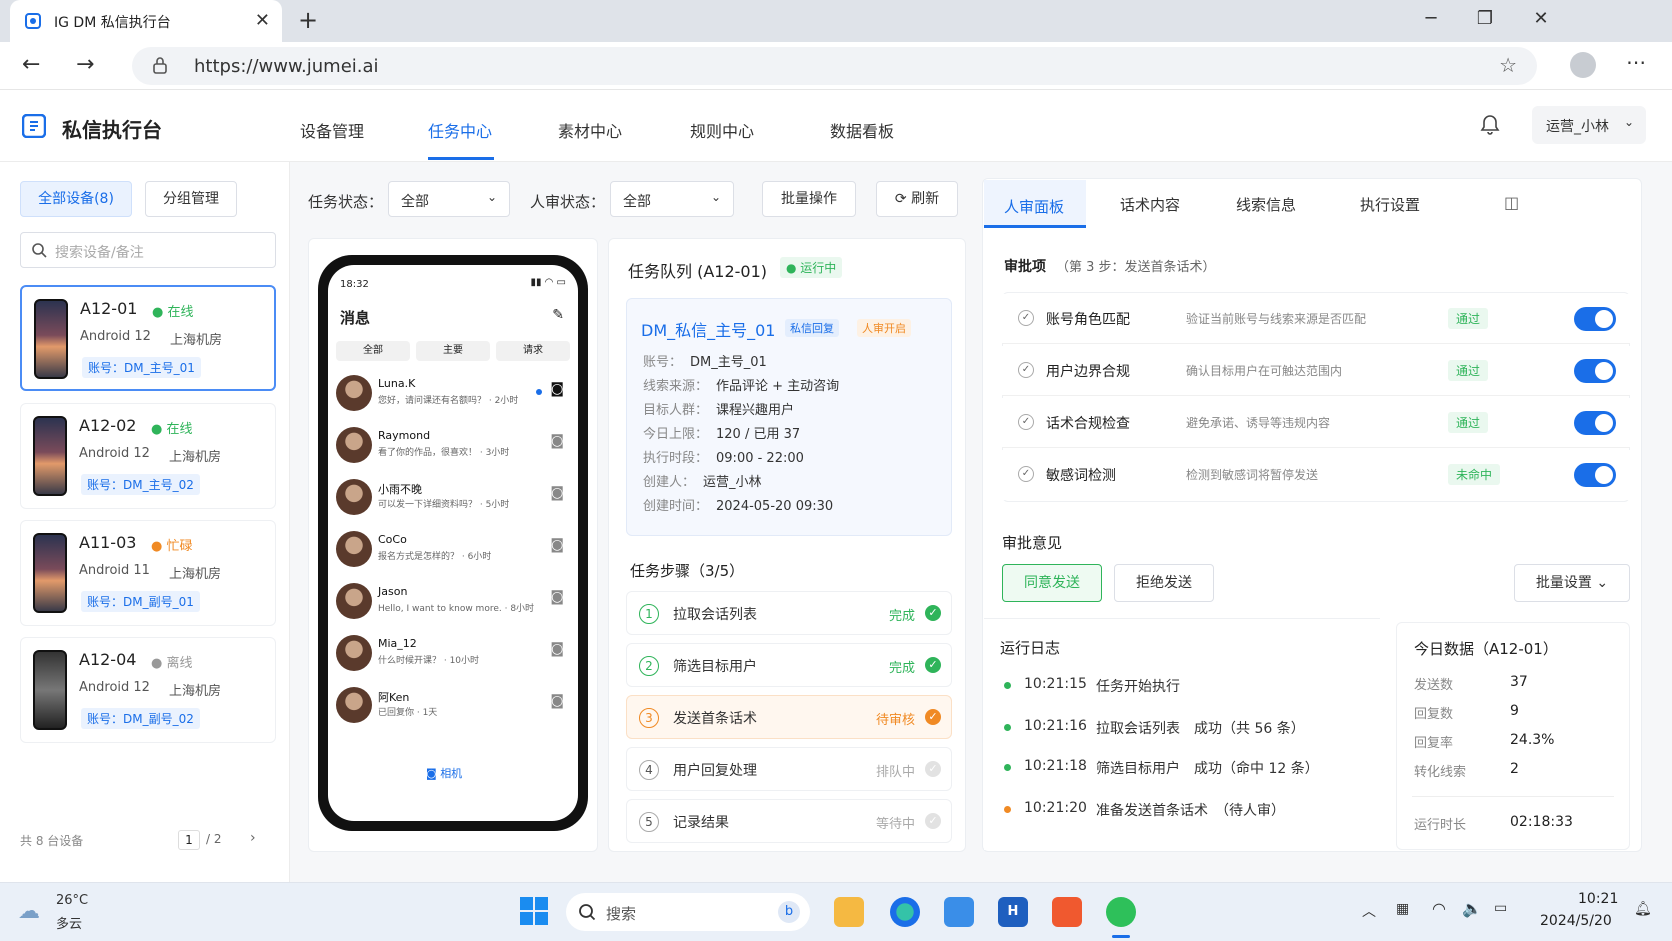  I want to click on app-h-icon: H, so click(1013, 912).